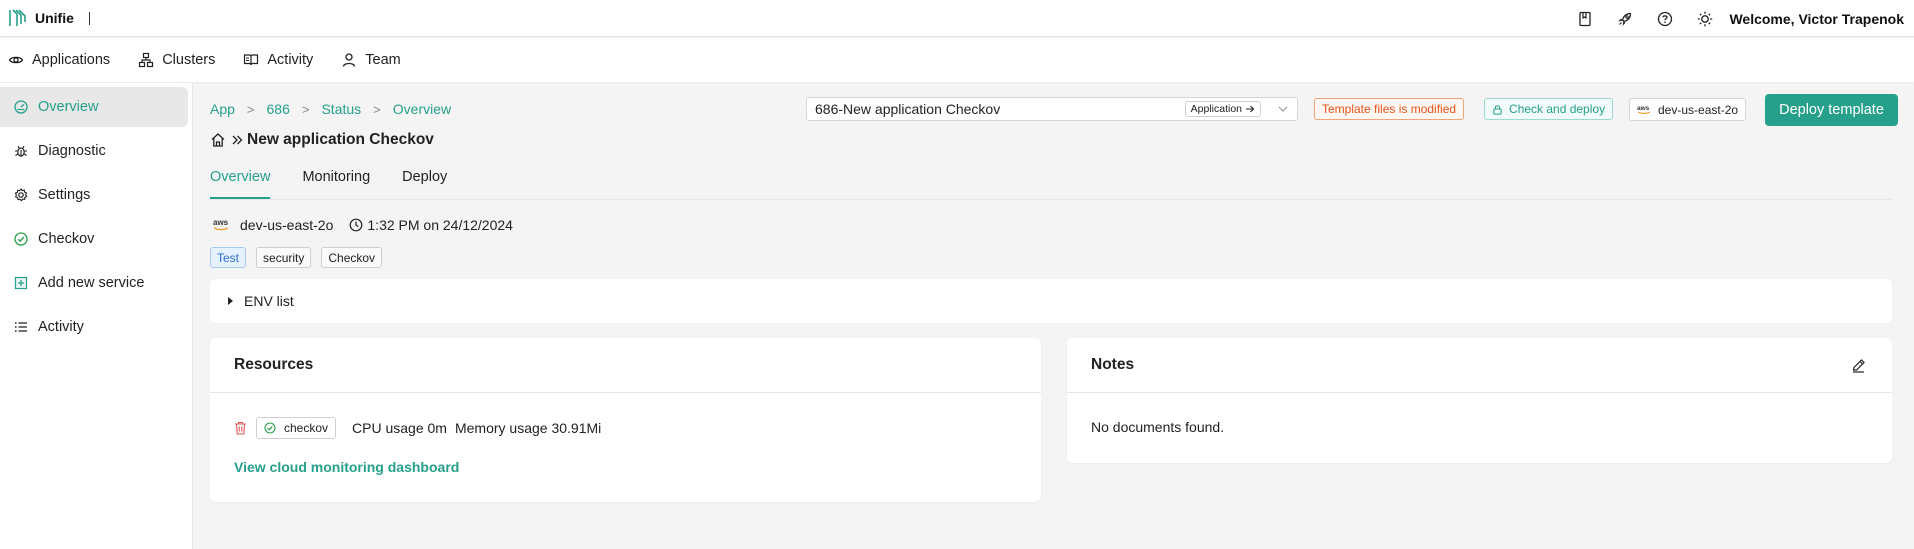 The height and width of the screenshot is (549, 1914). I want to click on app-meta: aws dev-us-east-2o 1:32 PM on 24/12/2024, so click(362, 225).